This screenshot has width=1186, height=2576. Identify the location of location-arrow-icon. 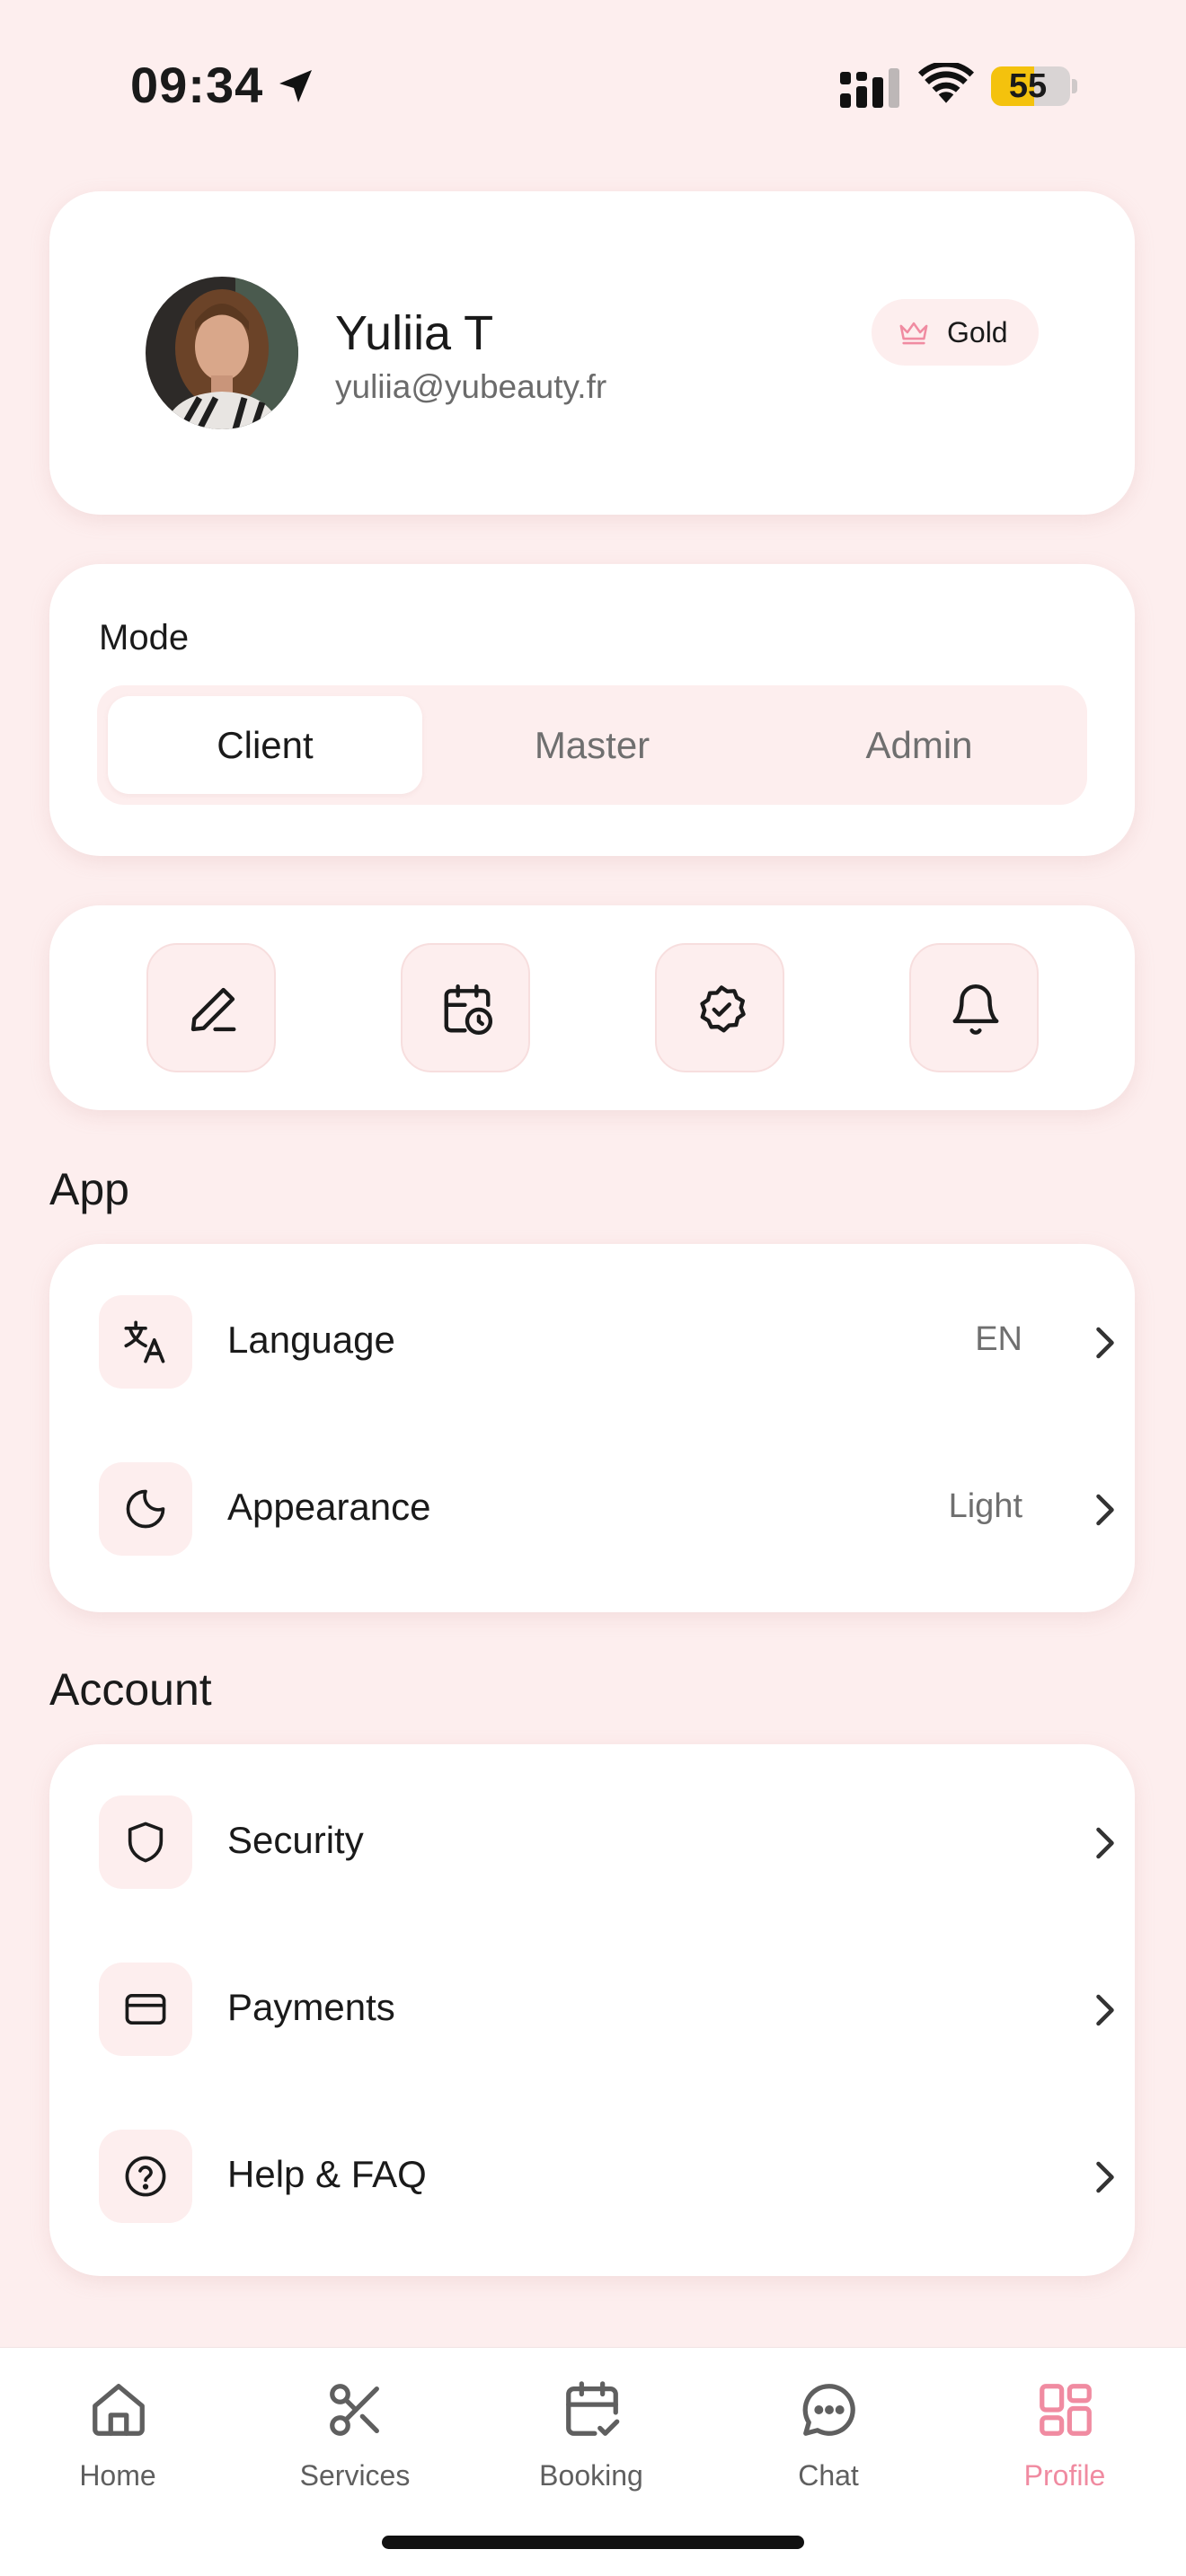
(295, 86).